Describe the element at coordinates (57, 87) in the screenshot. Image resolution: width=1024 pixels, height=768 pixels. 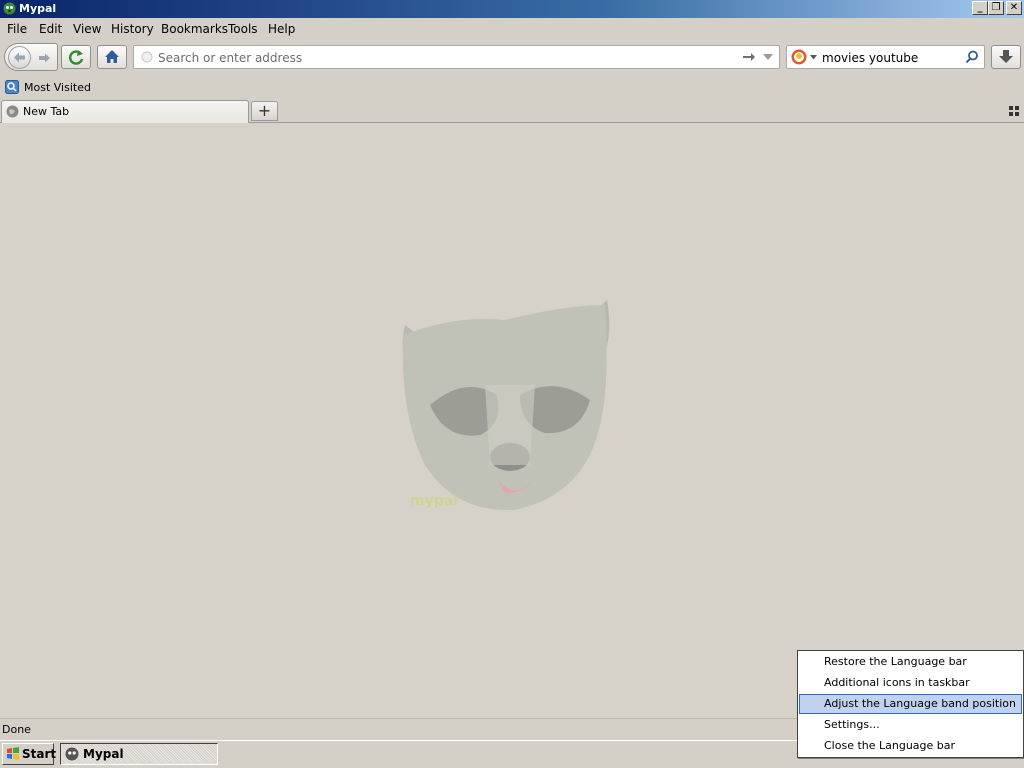
I see `bookmark-most-visited: Most Visited` at that location.